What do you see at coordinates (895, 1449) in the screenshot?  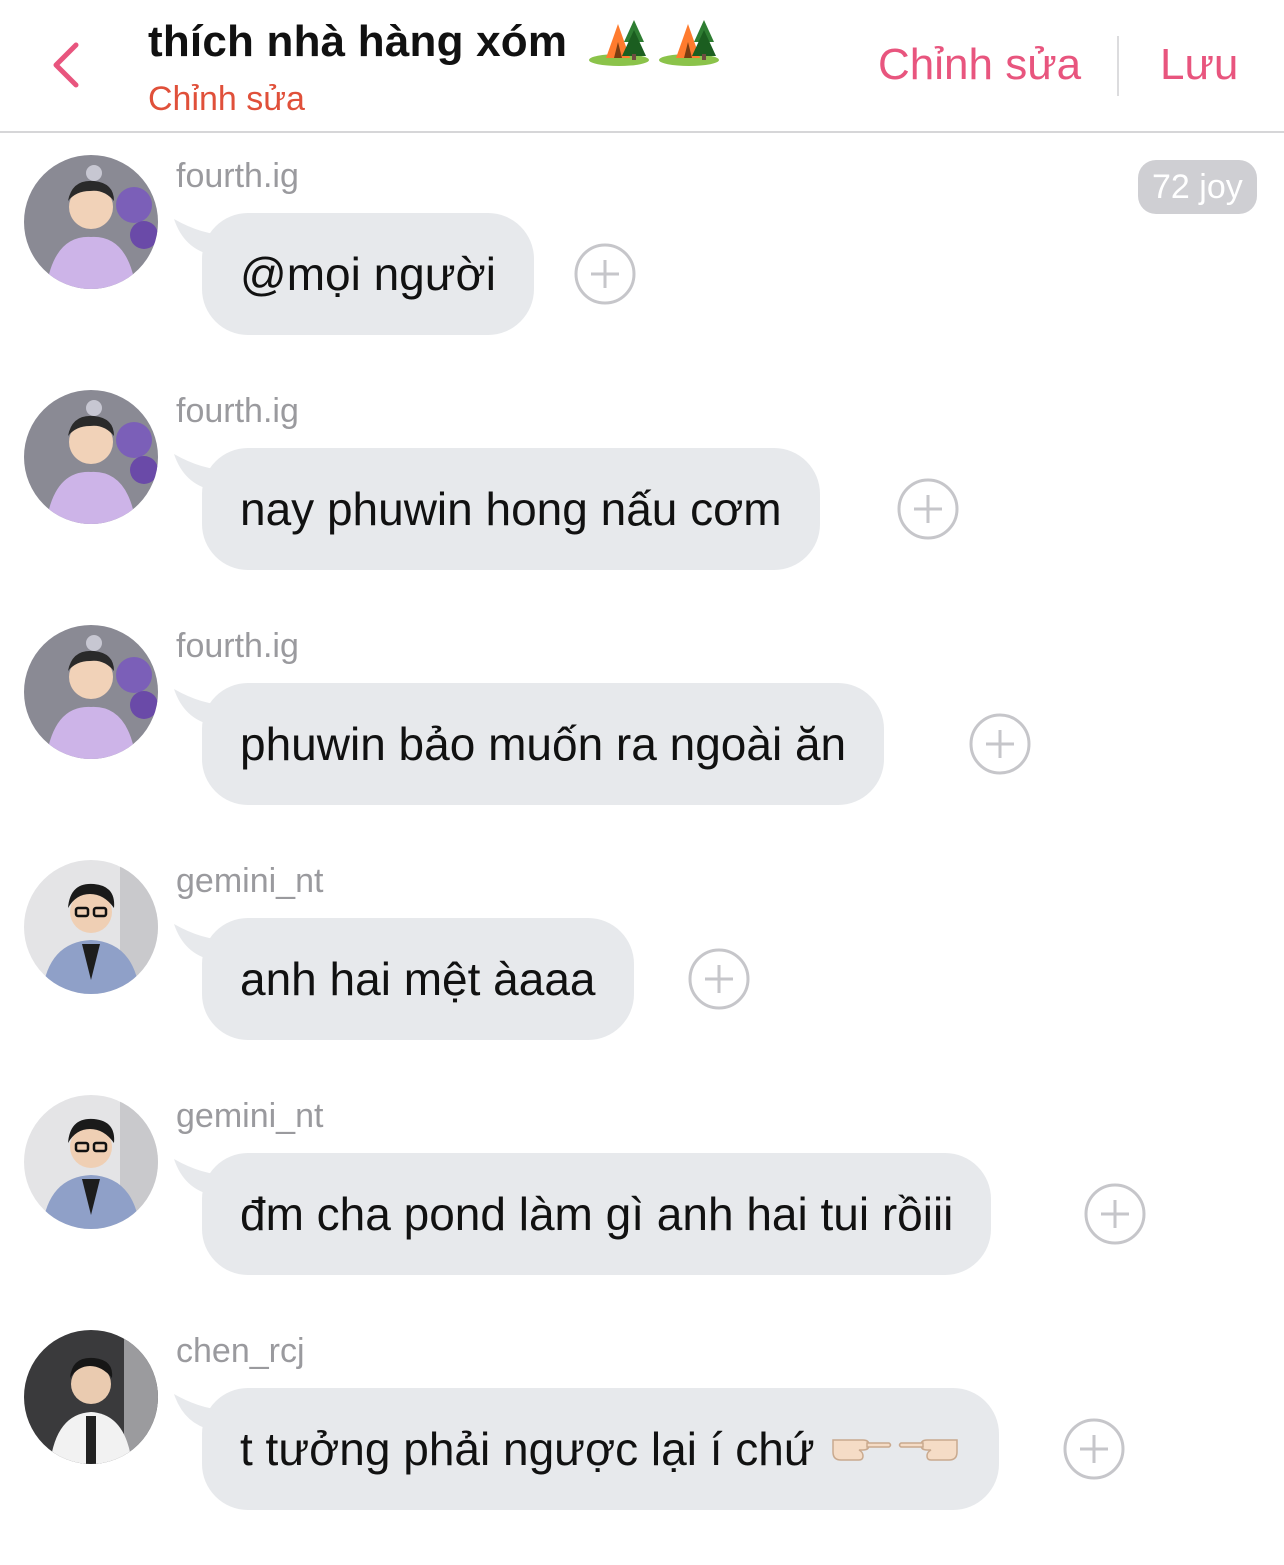 I see `pointing-hands-icon` at bounding box center [895, 1449].